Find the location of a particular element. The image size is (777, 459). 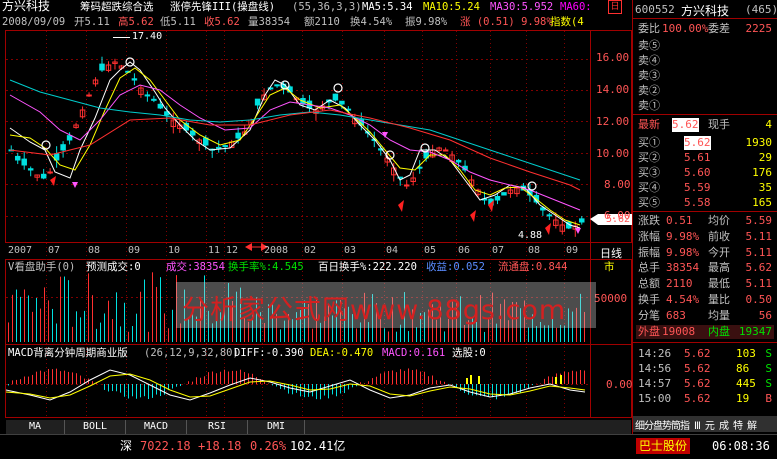

sell-label: 卖⑤ is located at coordinates (649, 46).